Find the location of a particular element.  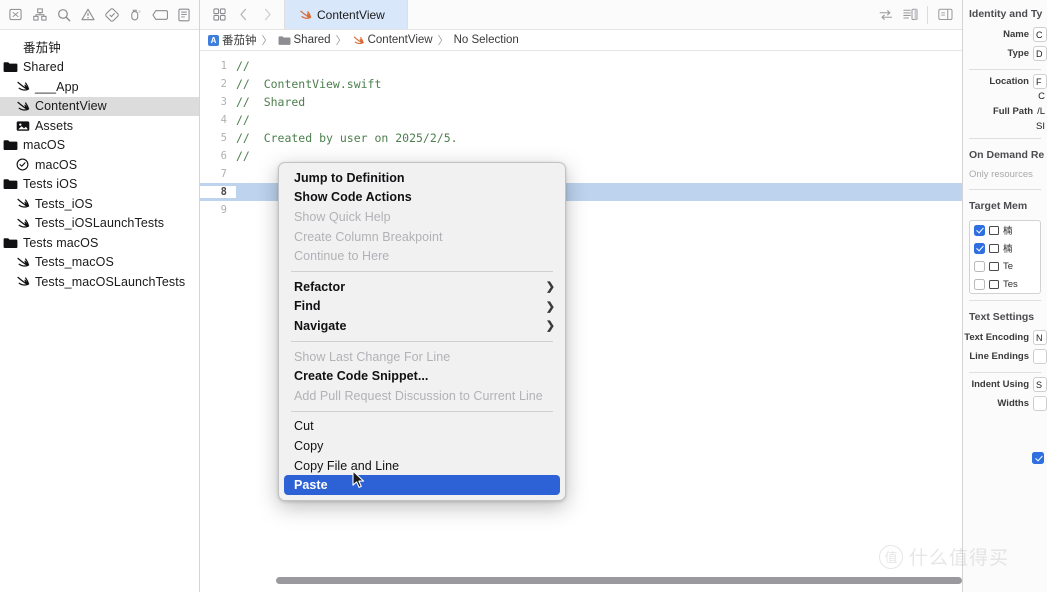

inspector-label: Location is located at coordinates (1009, 81).